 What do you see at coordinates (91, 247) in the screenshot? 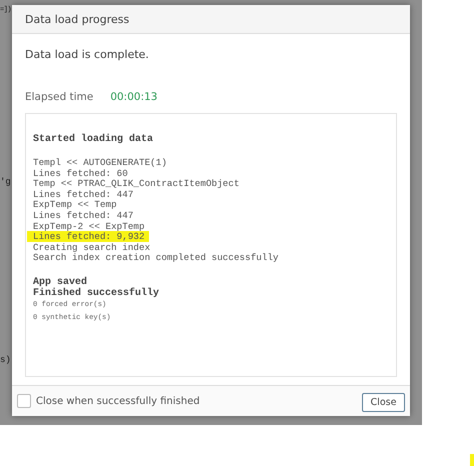
I see `log-line: Creating search index` at bounding box center [91, 247].